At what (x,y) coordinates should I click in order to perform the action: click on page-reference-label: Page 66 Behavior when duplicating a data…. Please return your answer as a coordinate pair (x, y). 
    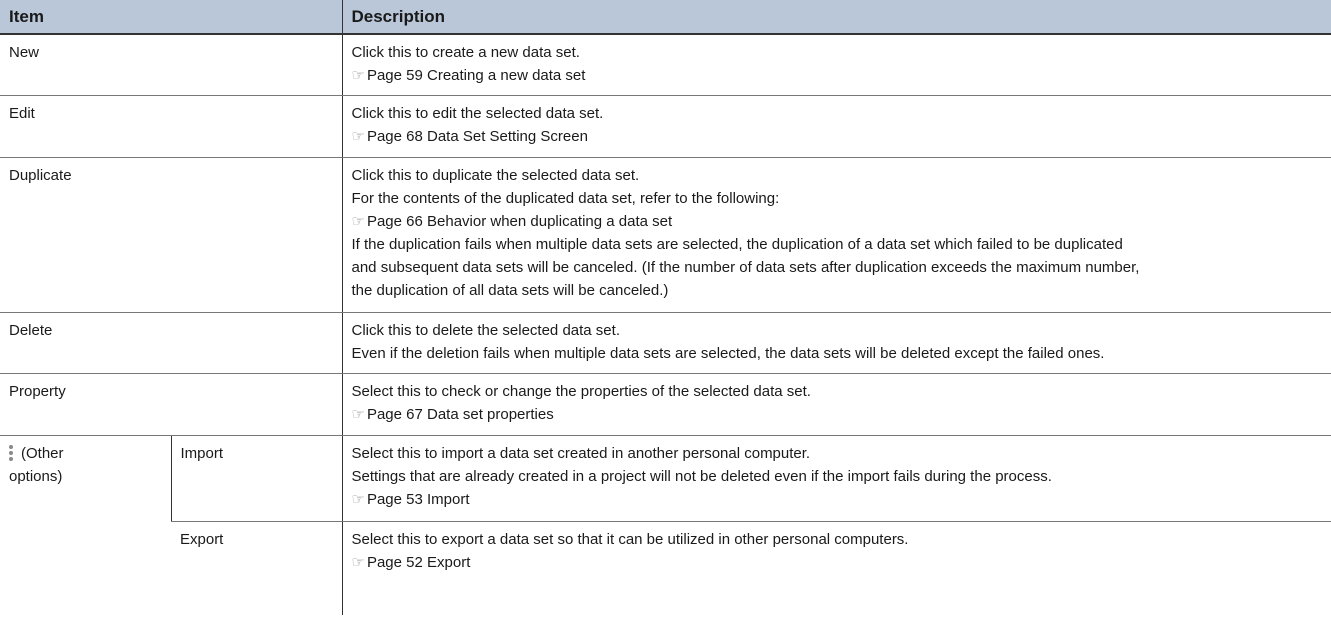
    Looking at the image, I should click on (519, 221).